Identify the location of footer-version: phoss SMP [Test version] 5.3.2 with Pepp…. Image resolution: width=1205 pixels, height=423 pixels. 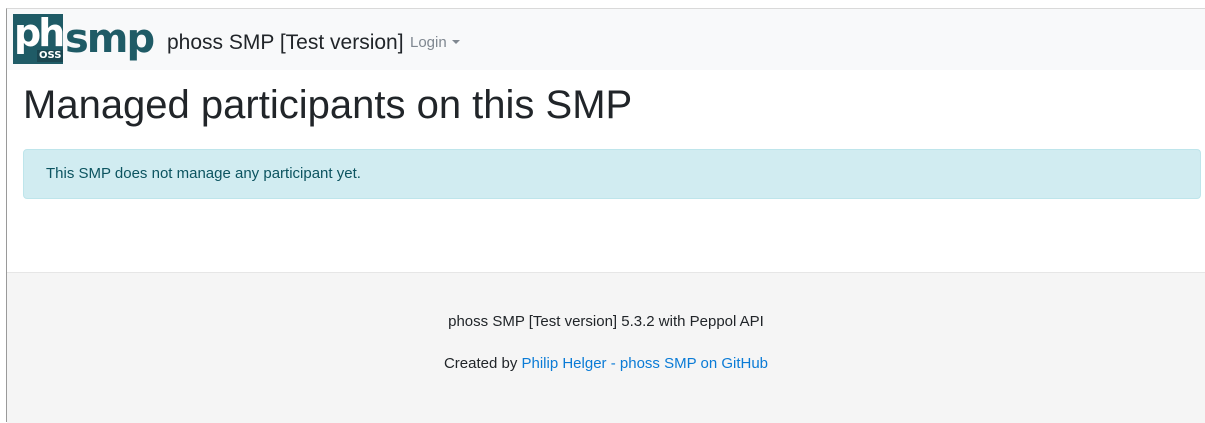
(606, 321).